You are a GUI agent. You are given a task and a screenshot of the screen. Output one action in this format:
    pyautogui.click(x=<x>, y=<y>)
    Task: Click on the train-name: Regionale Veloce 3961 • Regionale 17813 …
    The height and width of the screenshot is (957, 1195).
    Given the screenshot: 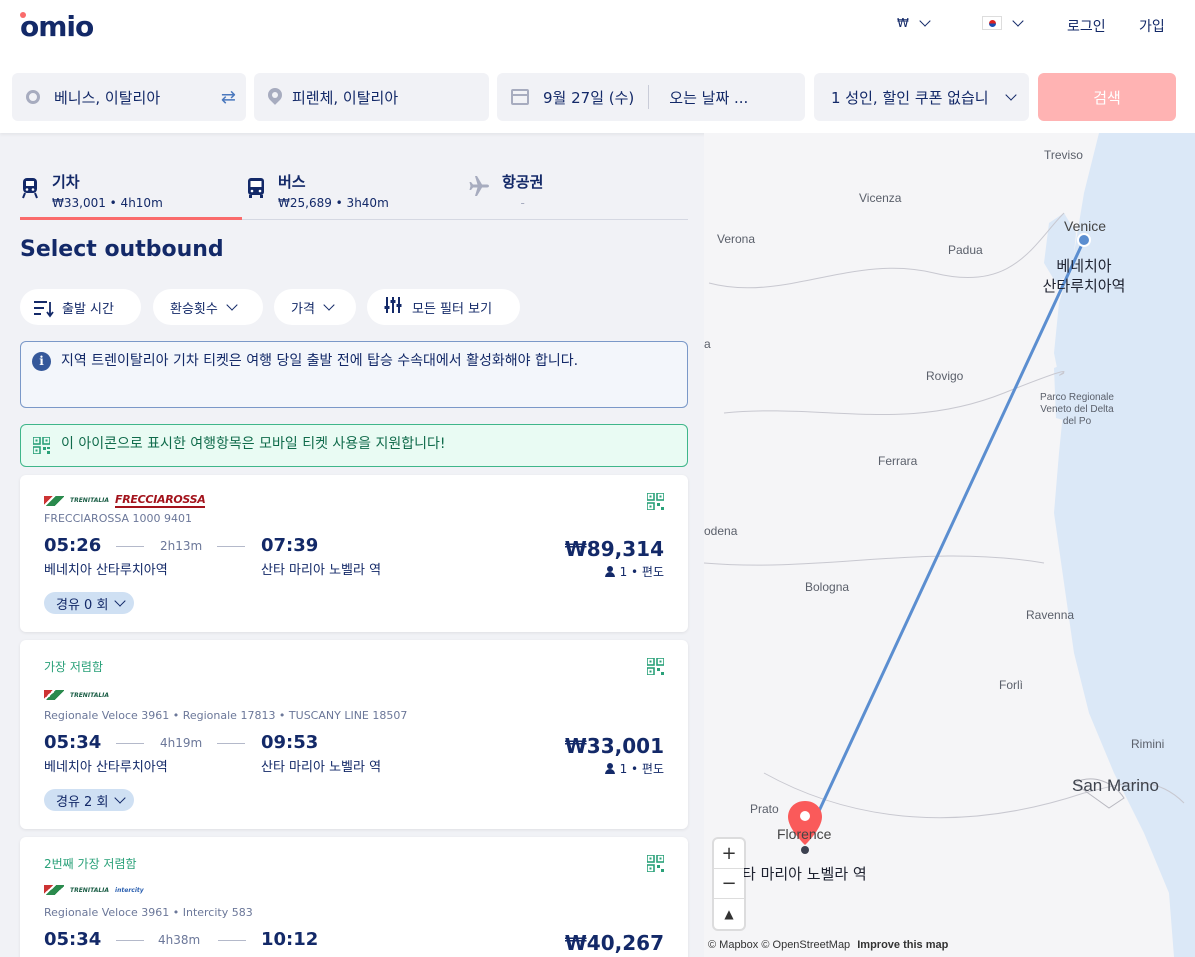 What is the action you would take?
    pyautogui.click(x=226, y=715)
    